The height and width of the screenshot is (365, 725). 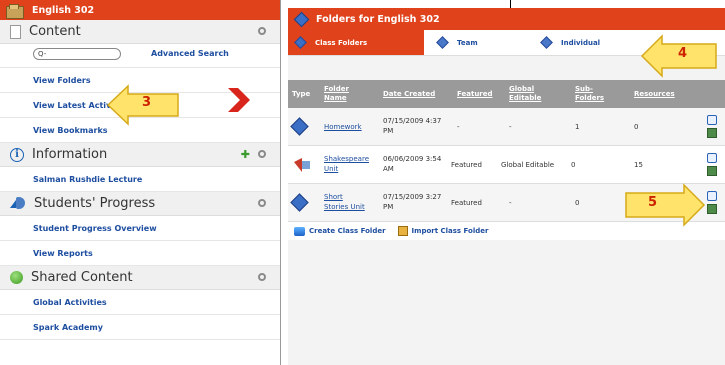 I want to click on tab-class-folders: Class Folders, so click(x=356, y=42).